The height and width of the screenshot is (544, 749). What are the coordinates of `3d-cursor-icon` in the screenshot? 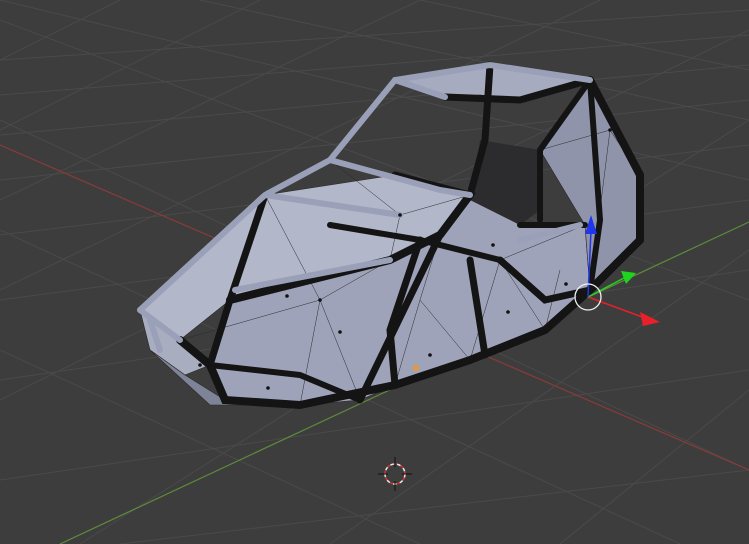 It's located at (395, 474).